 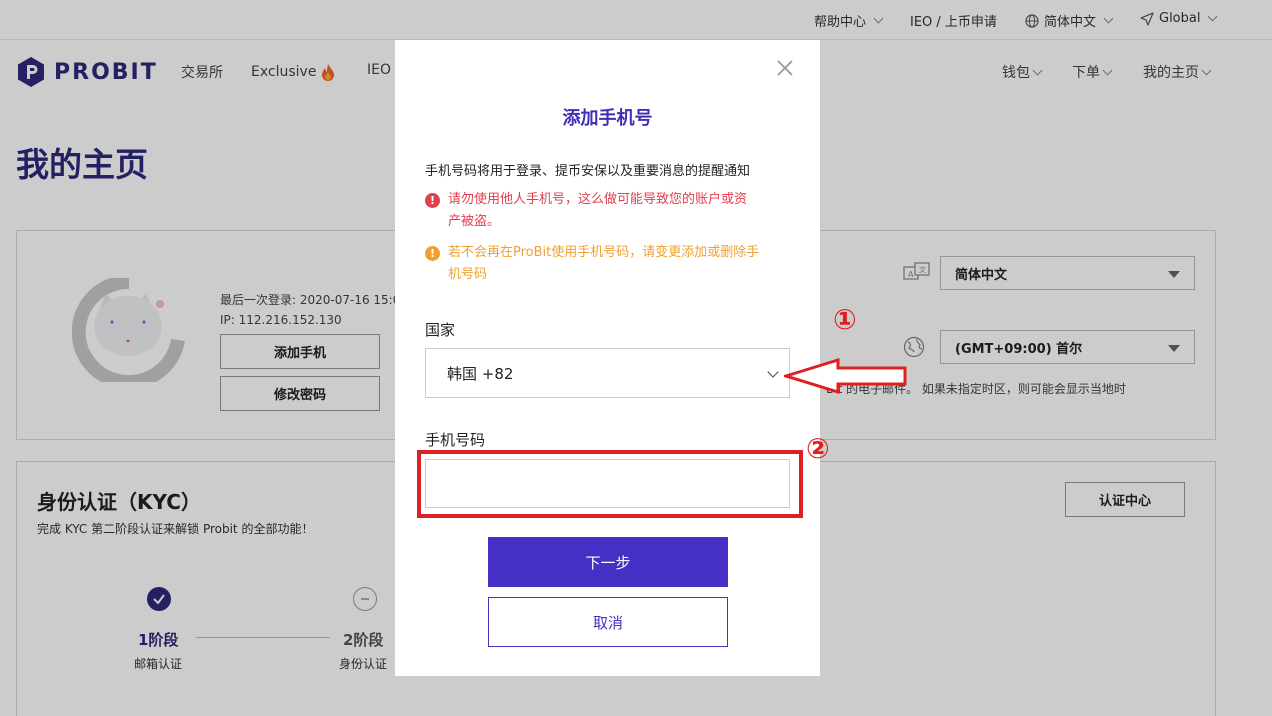 What do you see at coordinates (432, 200) in the screenshot?
I see `alert-icon: !` at bounding box center [432, 200].